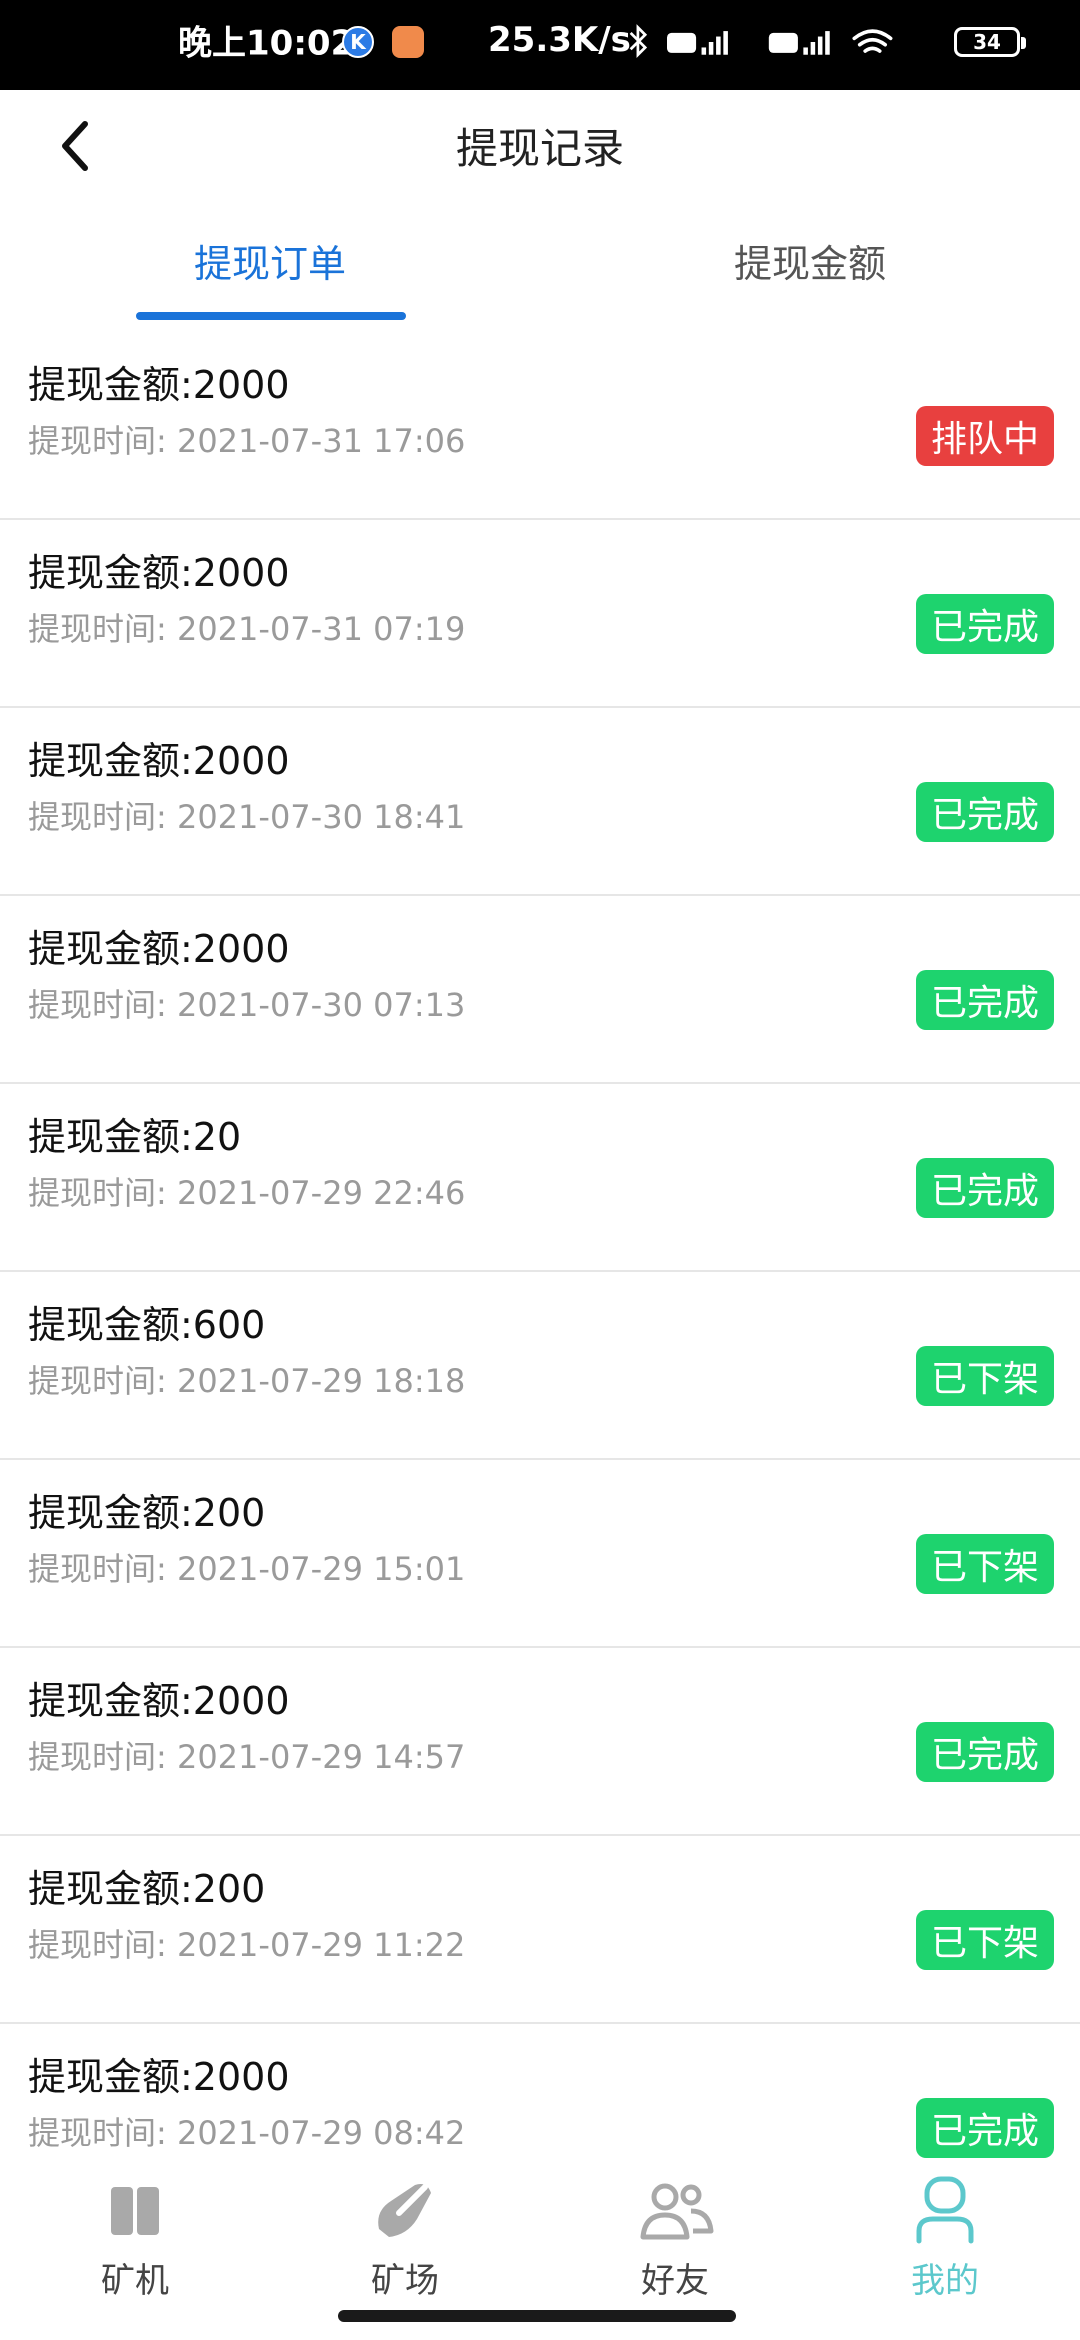 The image size is (1080, 2340). I want to click on status-badge: 排队中, so click(985, 436).